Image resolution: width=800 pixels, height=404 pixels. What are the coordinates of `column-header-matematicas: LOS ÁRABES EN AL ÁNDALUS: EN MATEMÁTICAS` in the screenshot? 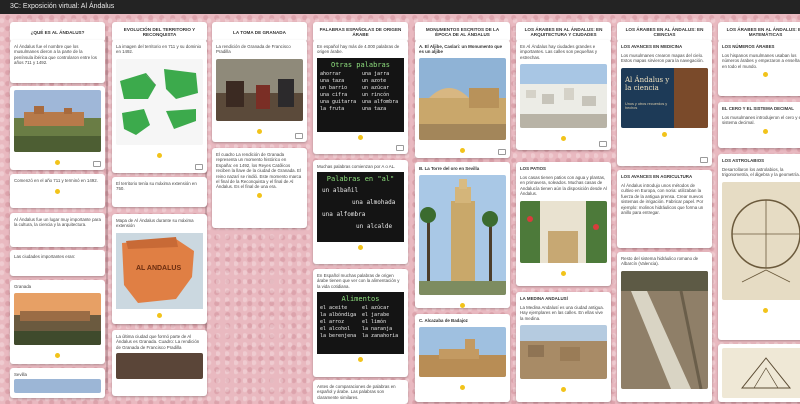 It's located at (759, 32).